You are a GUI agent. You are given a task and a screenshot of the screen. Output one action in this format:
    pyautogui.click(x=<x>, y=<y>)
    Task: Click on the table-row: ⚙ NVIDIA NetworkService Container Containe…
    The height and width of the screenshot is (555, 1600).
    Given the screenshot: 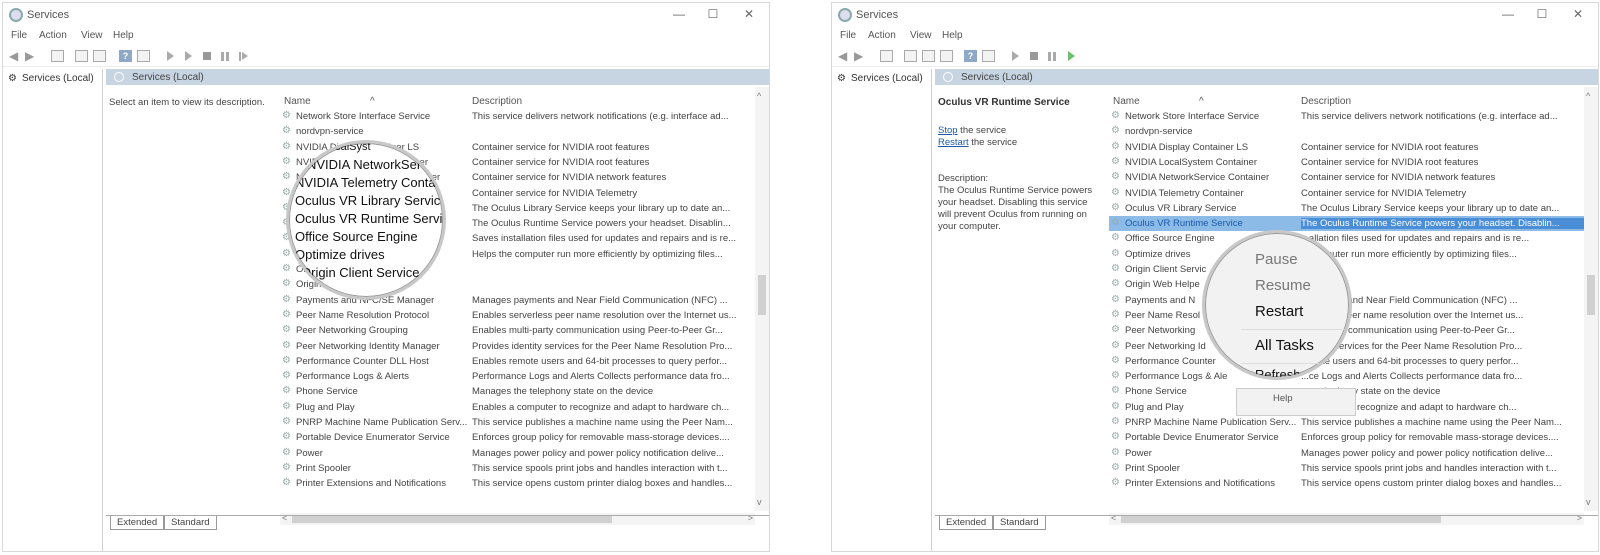 What is the action you would take?
    pyautogui.click(x=1346, y=177)
    